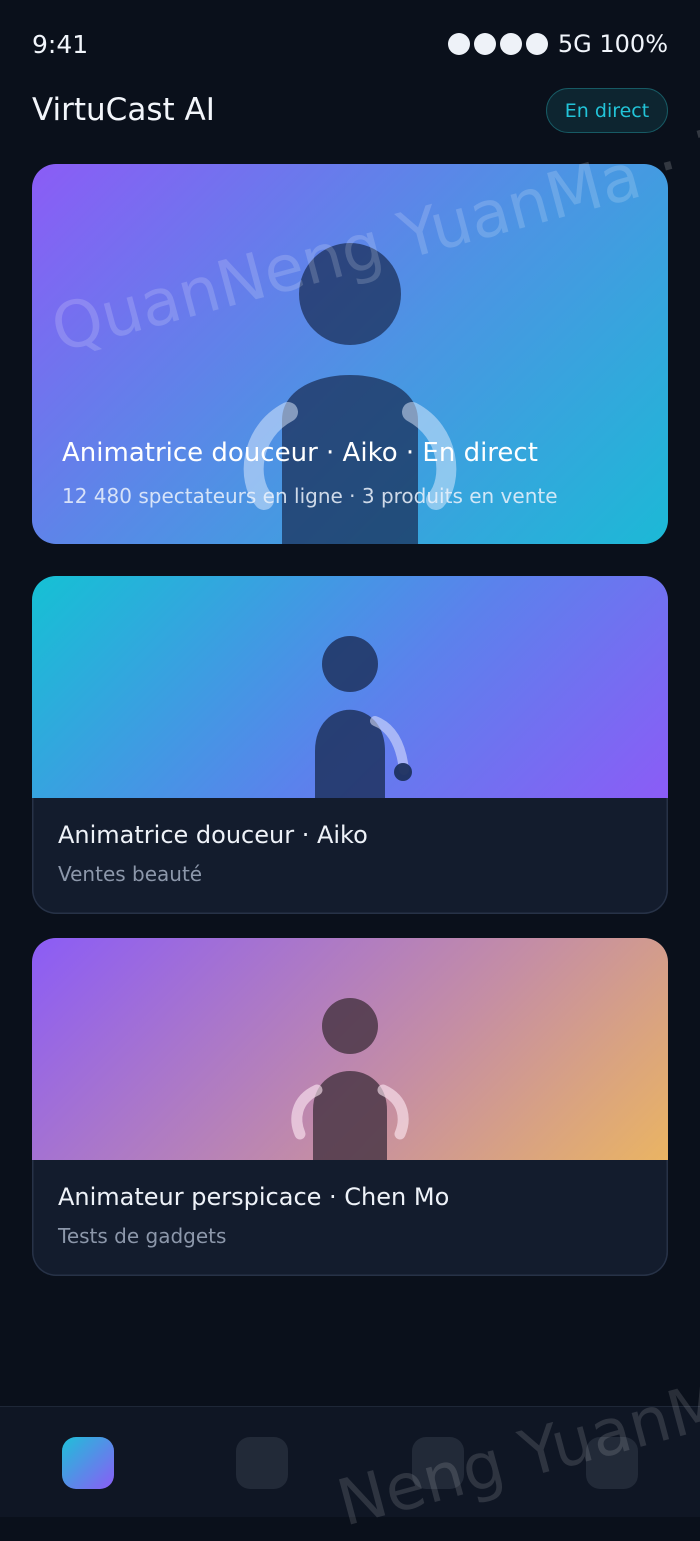  What do you see at coordinates (254, 1197) in the screenshot?
I see `host-title: Animateur perspicace · Chen Mo` at bounding box center [254, 1197].